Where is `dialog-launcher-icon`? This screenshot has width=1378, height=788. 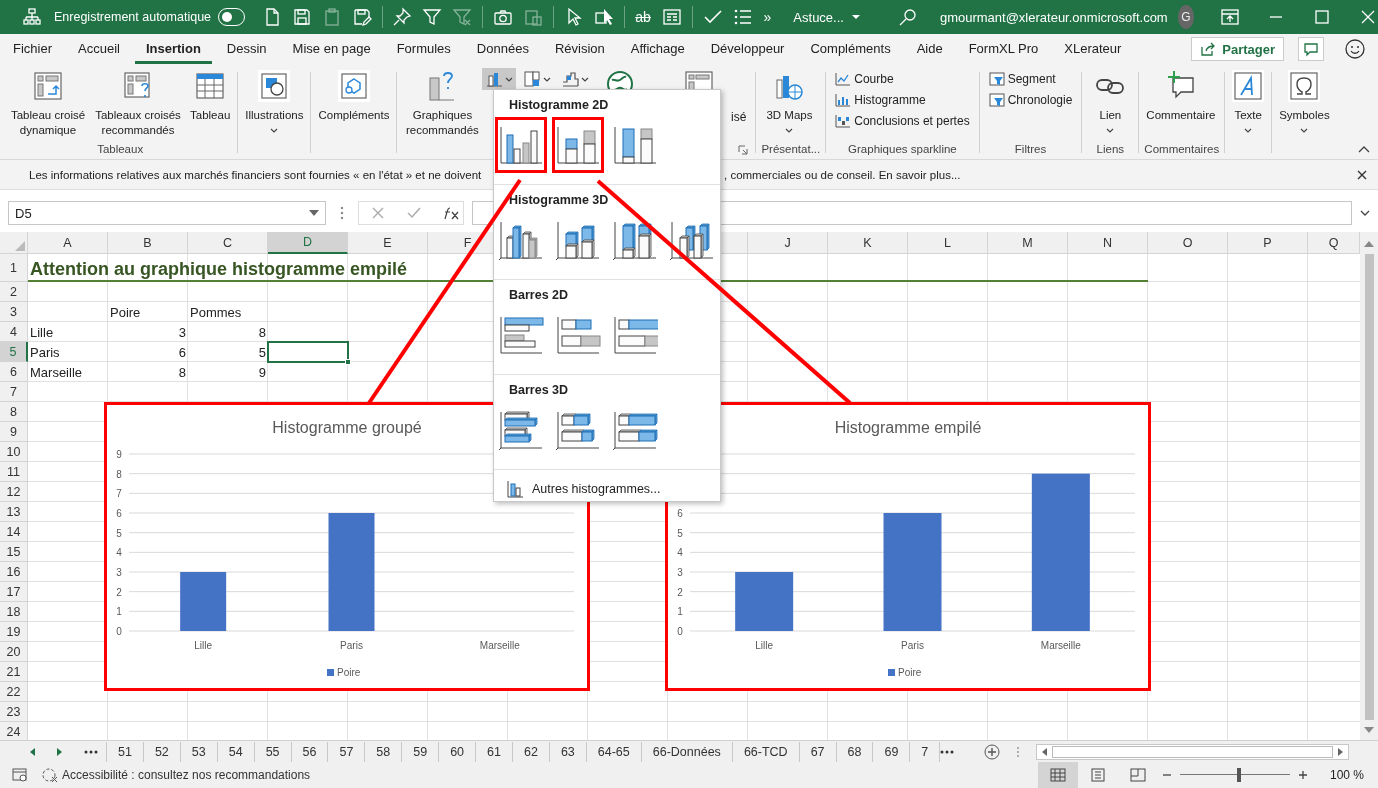
dialog-launcher-icon is located at coordinates (743, 150).